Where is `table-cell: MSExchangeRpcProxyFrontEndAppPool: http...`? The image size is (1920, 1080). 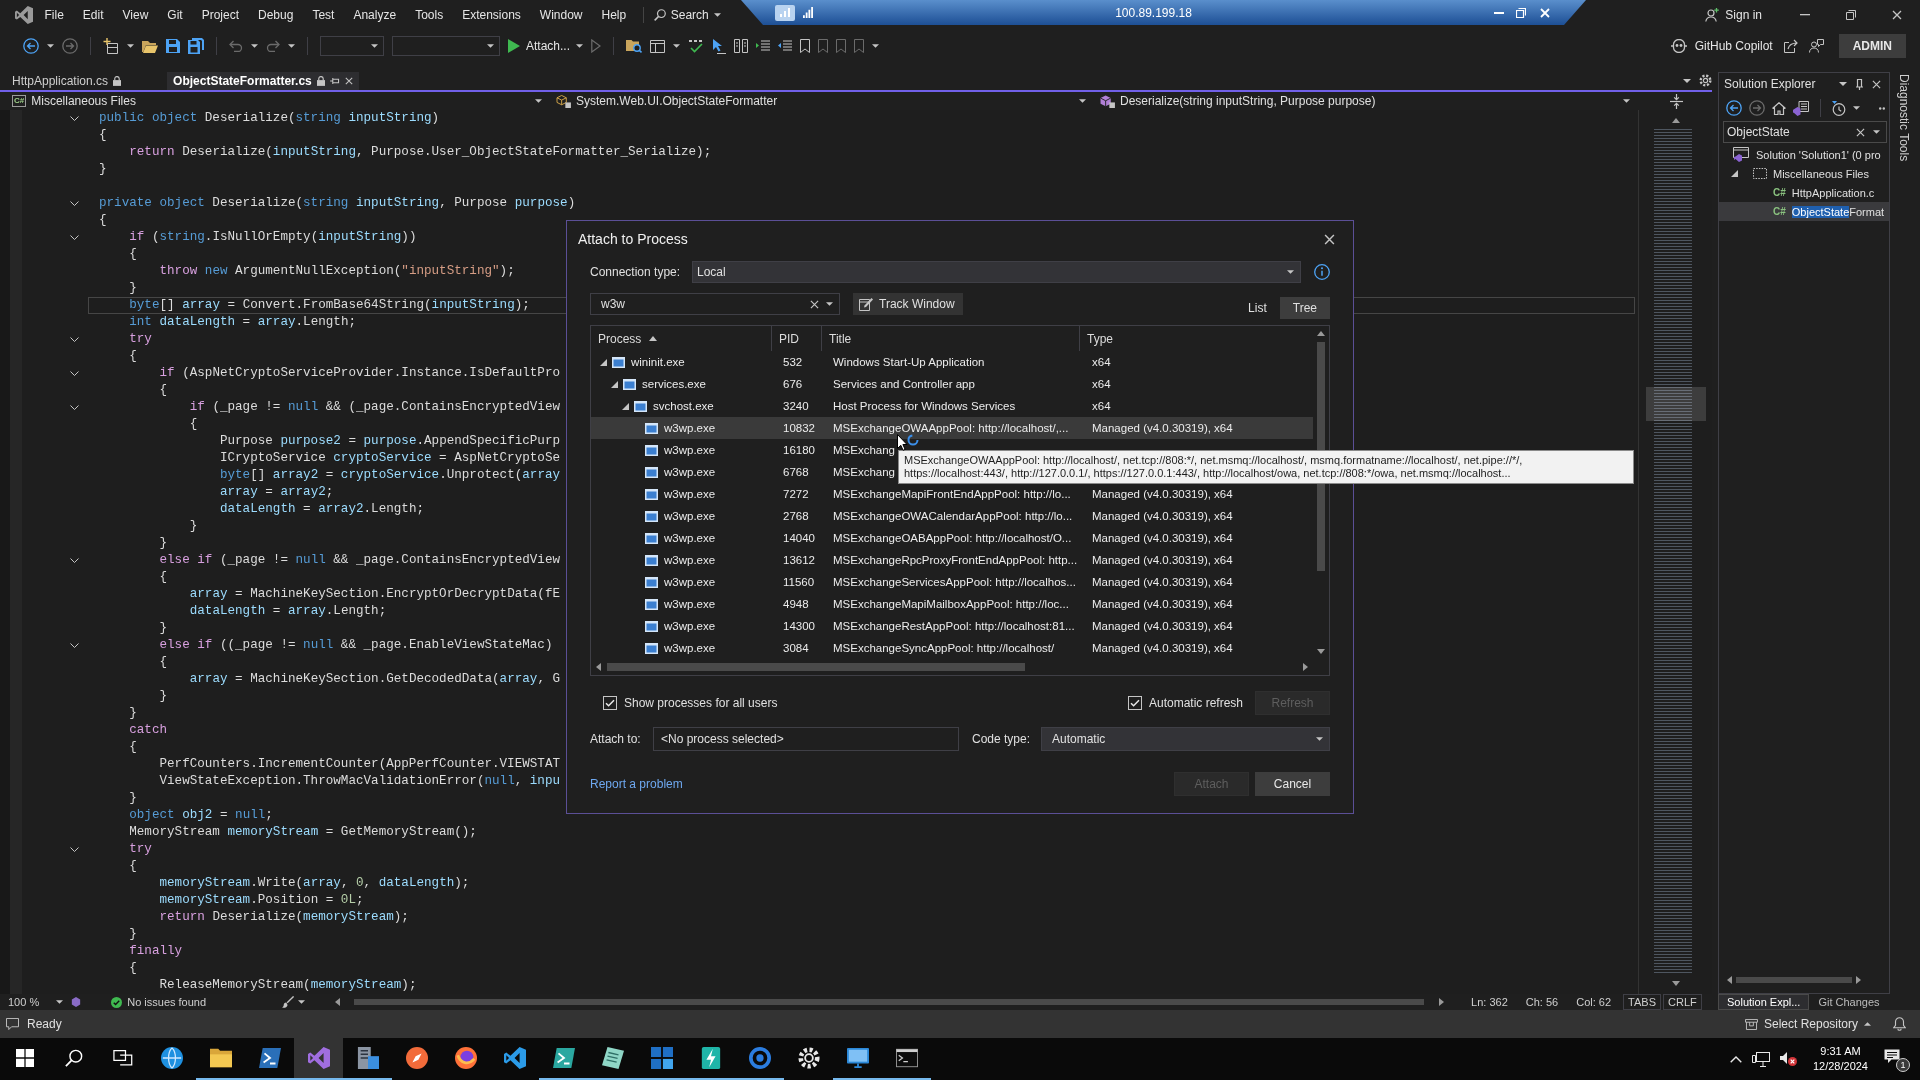
table-cell: MSExchangeRpcProxyFrontEndAppPool: http... is located at coordinates (955, 560).